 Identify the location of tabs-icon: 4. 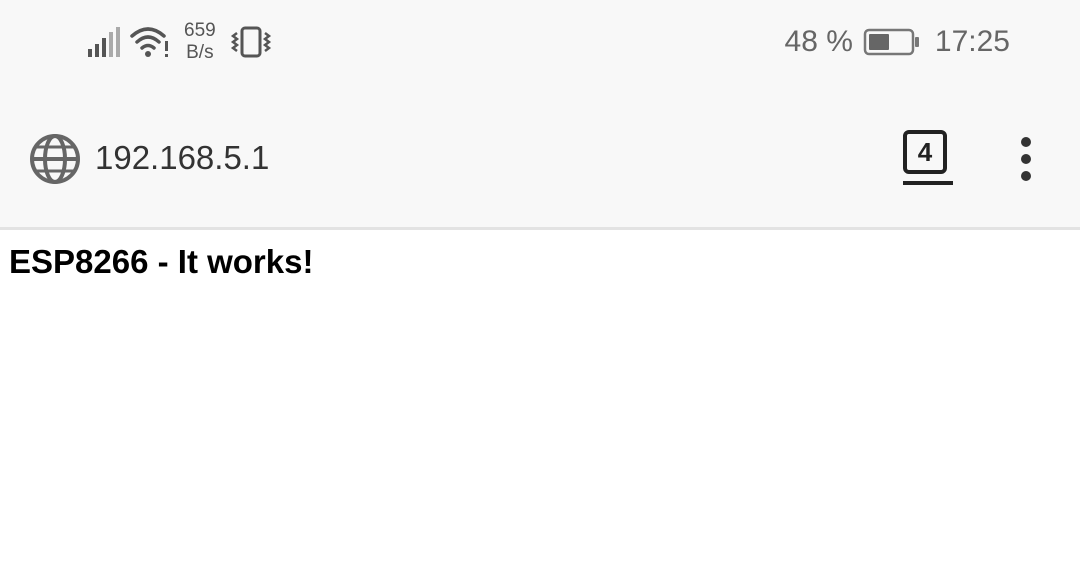
(925, 152).